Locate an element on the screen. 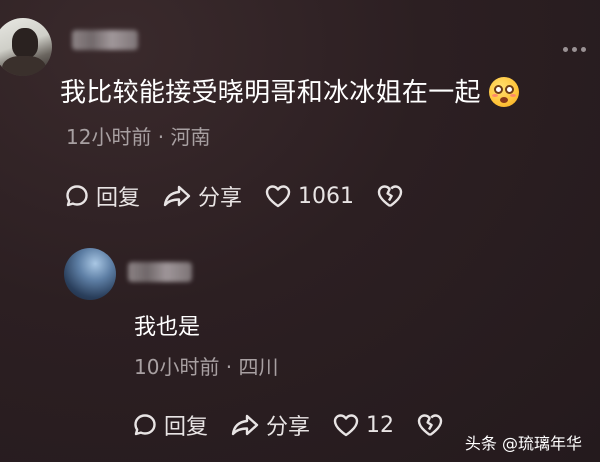  reply-reply-label: 回复 is located at coordinates (186, 427).